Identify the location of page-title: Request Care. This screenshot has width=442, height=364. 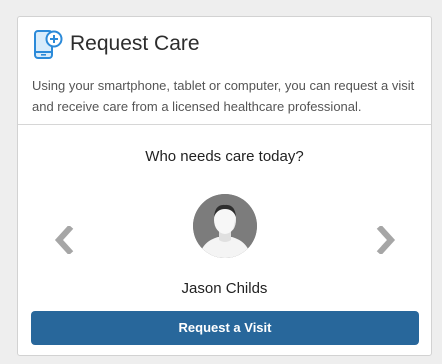
(135, 43).